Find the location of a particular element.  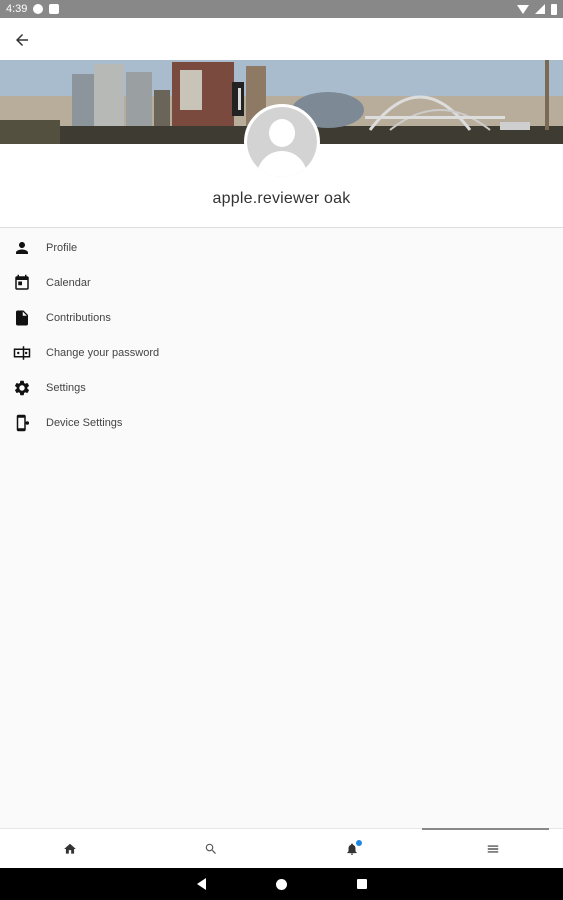

calendar-icon is located at coordinates (22, 283).